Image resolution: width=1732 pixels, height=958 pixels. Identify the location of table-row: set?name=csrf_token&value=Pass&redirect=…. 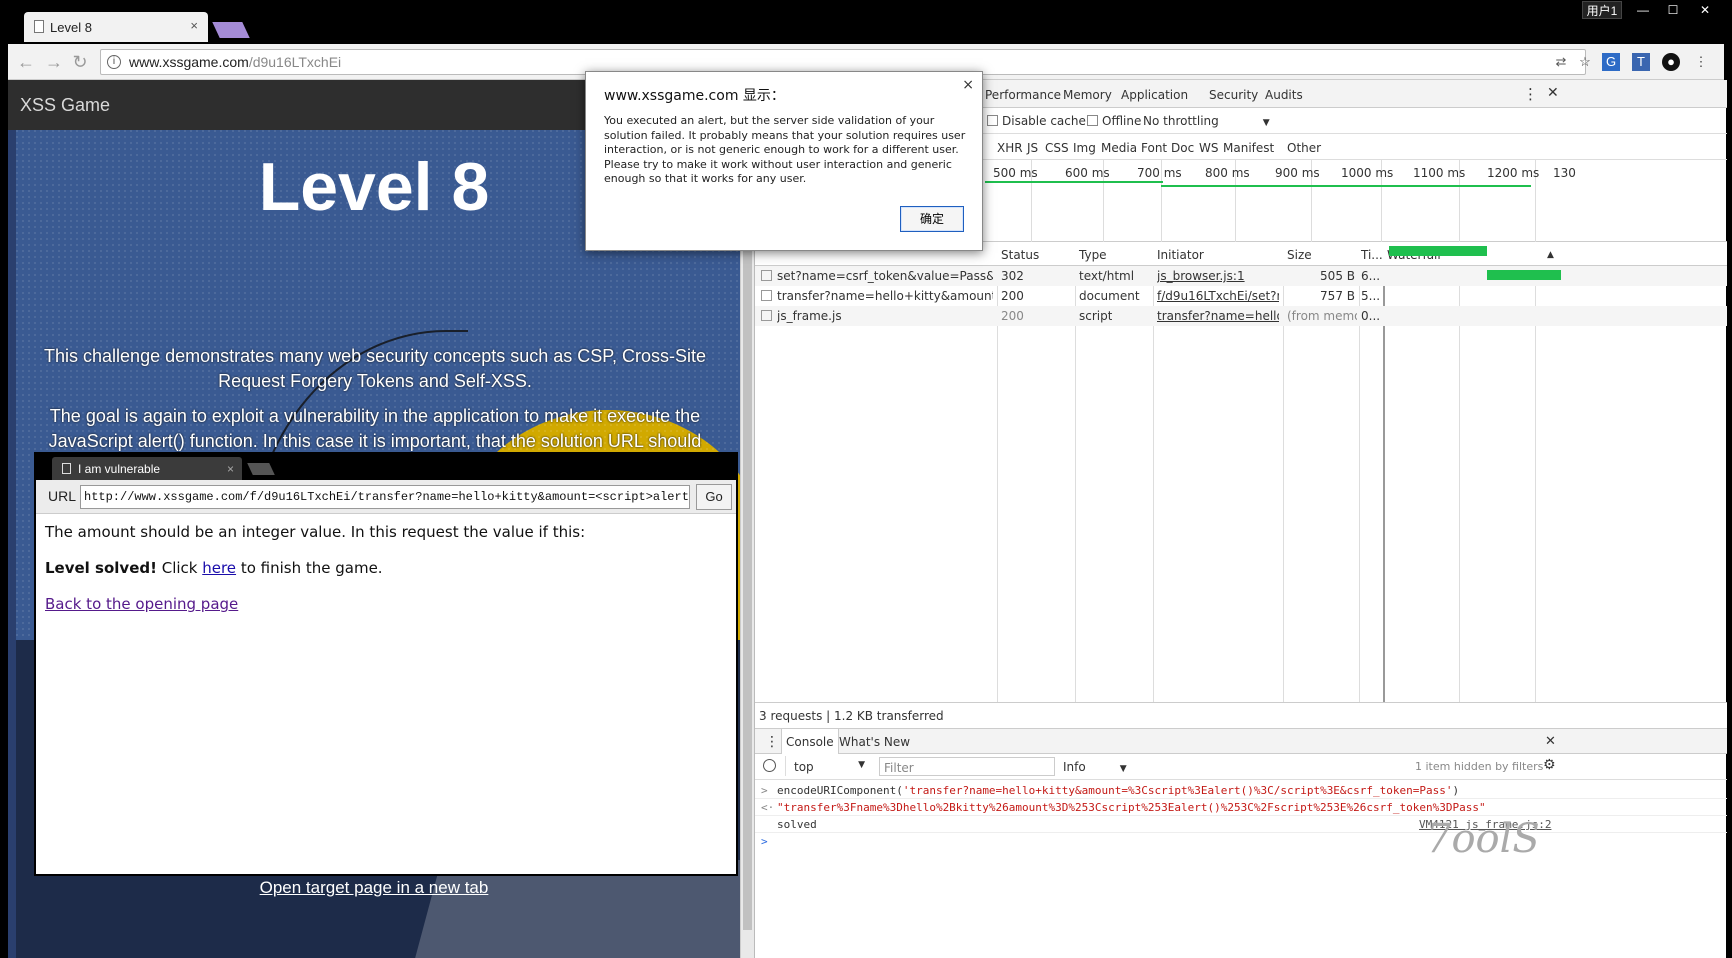
(1241, 276).